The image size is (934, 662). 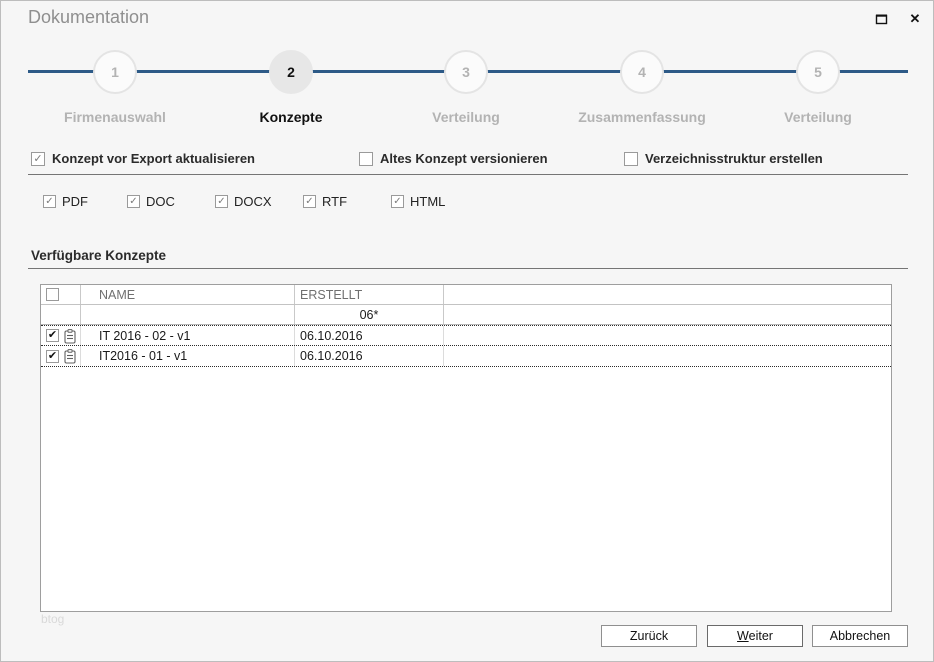 I want to click on step-5-number: 5, so click(x=818, y=72).